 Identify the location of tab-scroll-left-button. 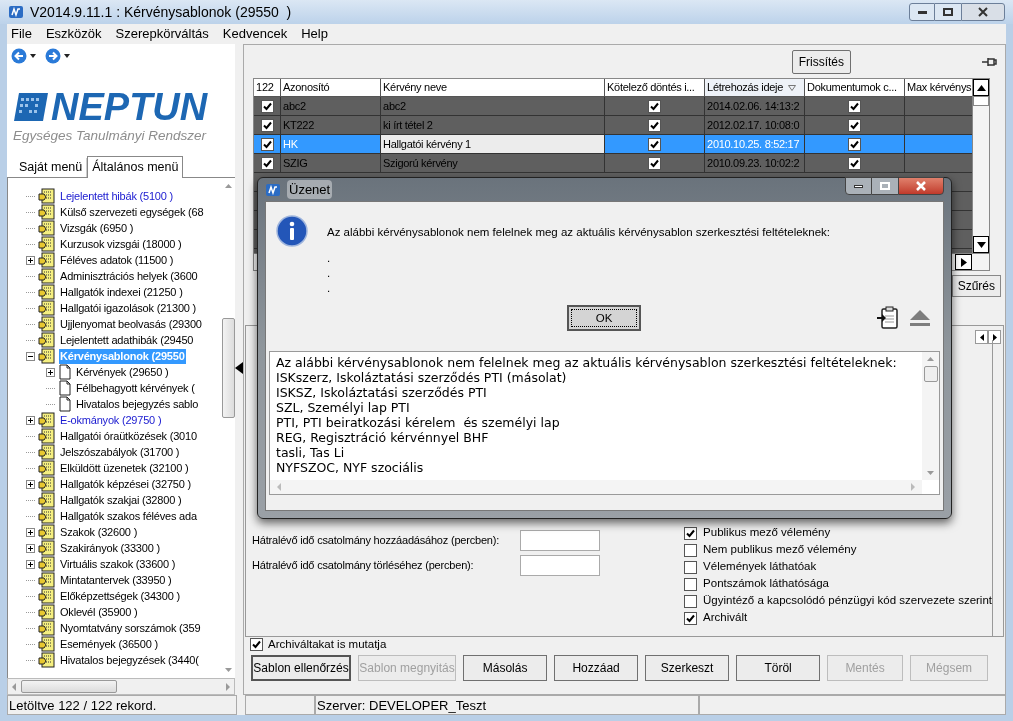
(981, 337).